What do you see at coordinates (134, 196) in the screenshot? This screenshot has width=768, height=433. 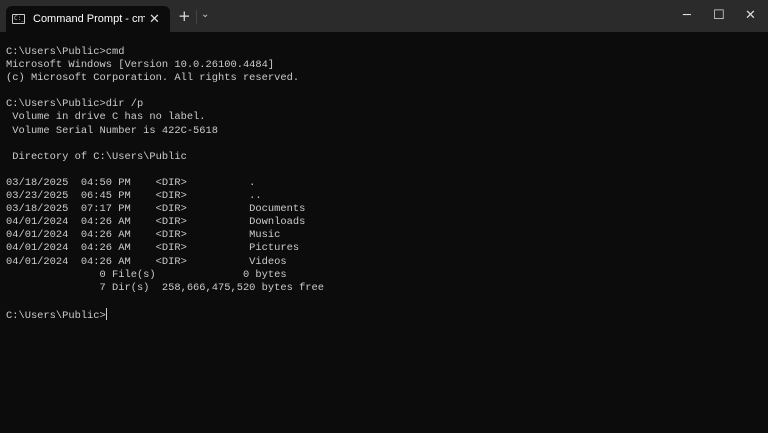 I see `terminal-line: 03/23/2025 06:45 PM <DIR> ..` at bounding box center [134, 196].